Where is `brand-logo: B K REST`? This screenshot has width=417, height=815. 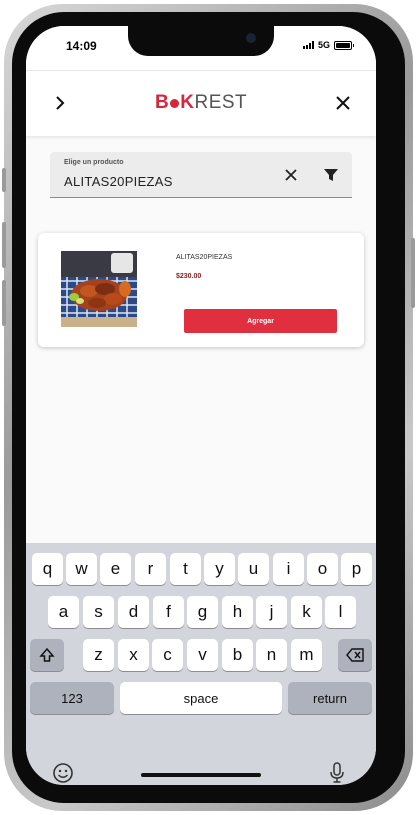
brand-logo: B K REST is located at coordinates (201, 102).